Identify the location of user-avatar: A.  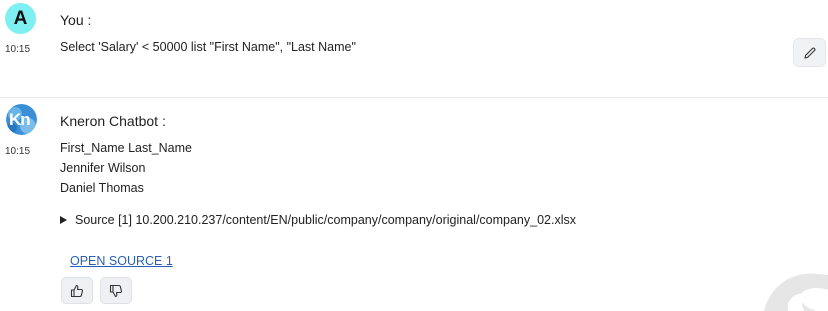
(20, 18).